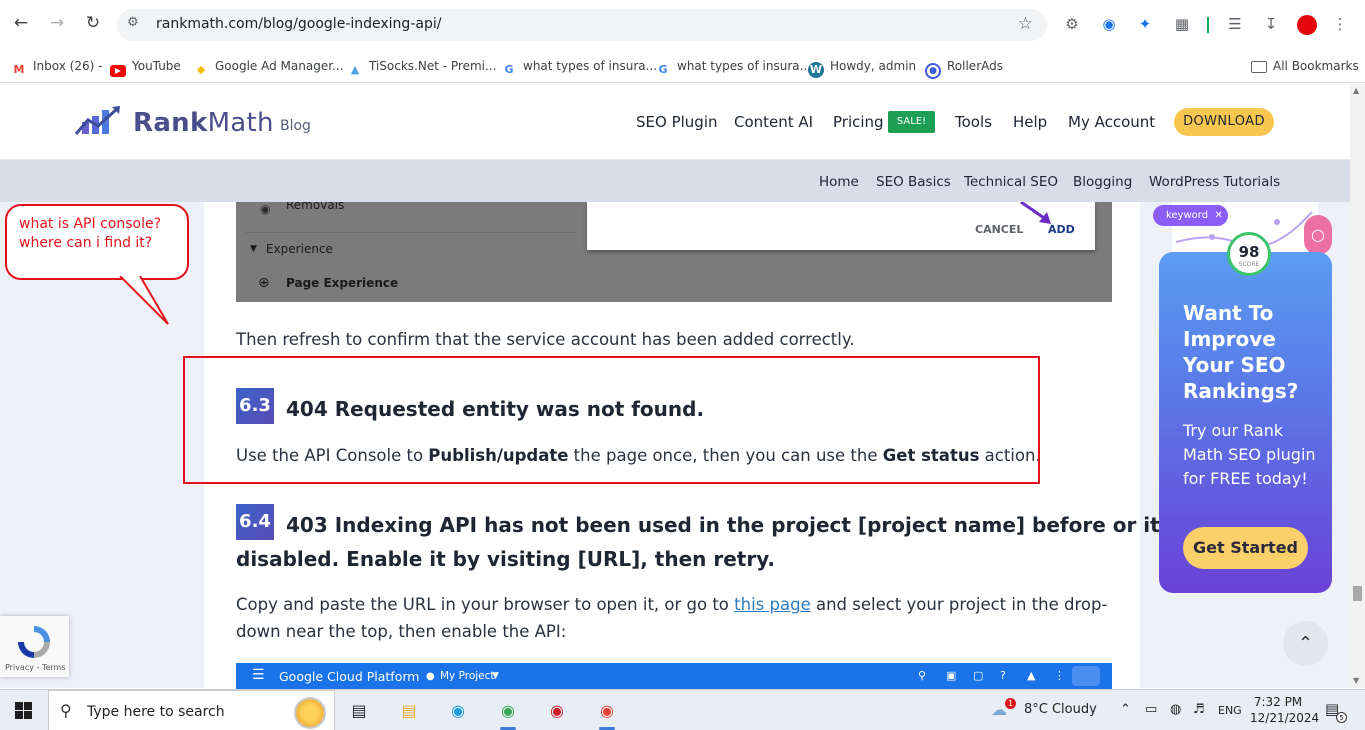  Describe the element at coordinates (1307, 25) in the screenshot. I see `profile-avatar` at that location.